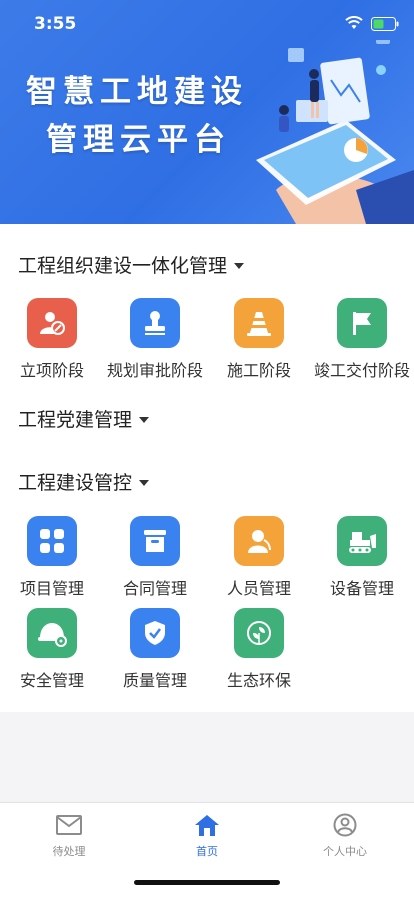 The width and height of the screenshot is (414, 897). I want to click on tab-profile: 个人中心, so click(345, 836).